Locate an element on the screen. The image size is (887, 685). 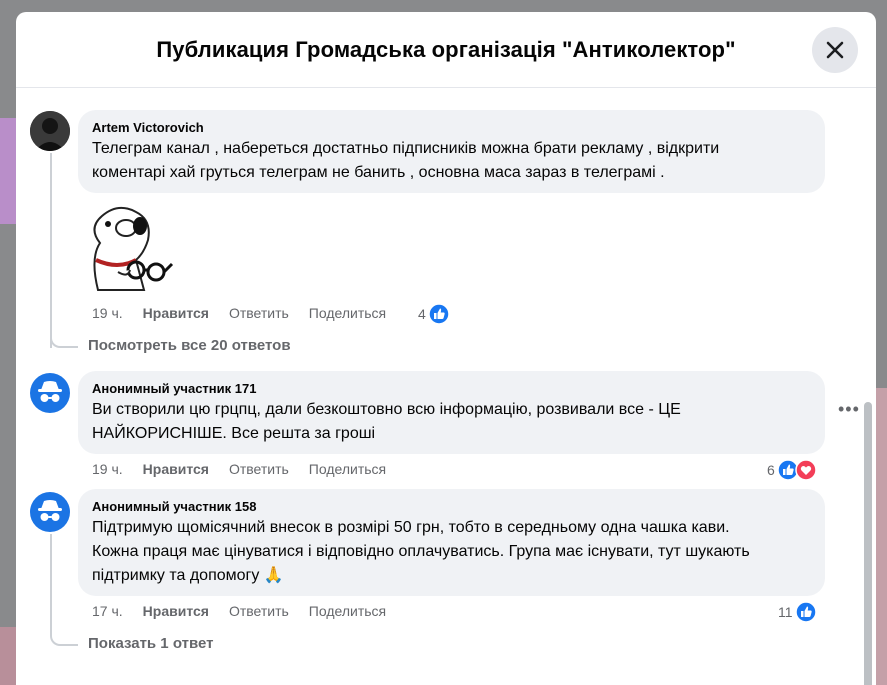
close-icon is located at coordinates (835, 50).